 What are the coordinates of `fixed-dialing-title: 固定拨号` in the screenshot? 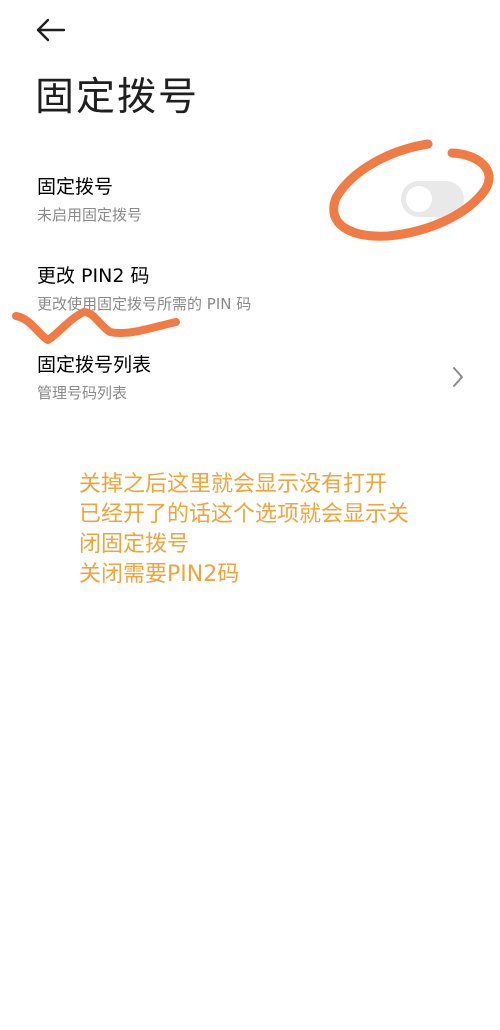 It's located at (75, 187).